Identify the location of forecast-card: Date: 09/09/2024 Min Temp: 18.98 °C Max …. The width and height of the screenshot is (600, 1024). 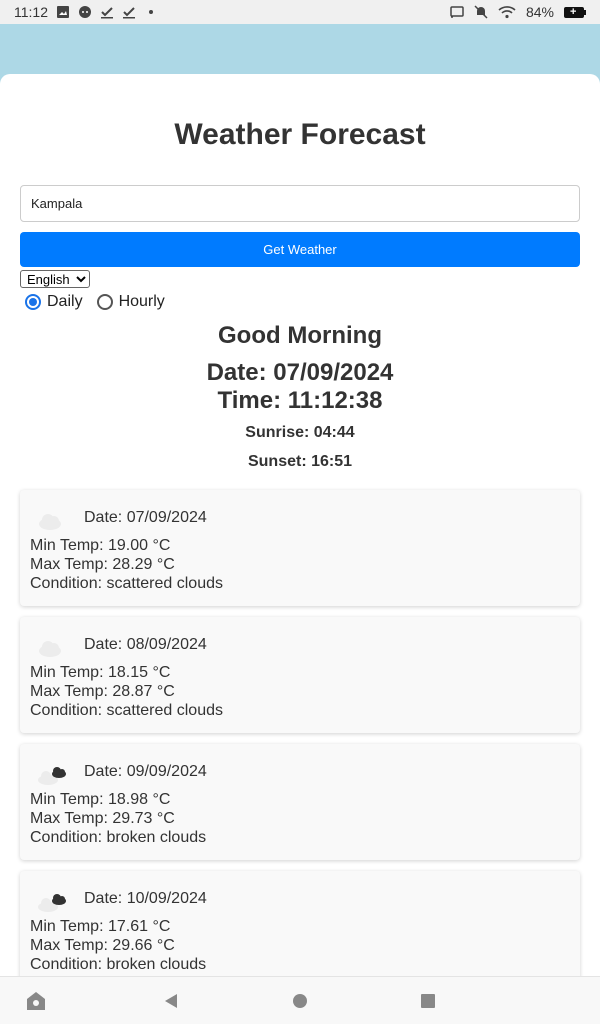
(300, 802).